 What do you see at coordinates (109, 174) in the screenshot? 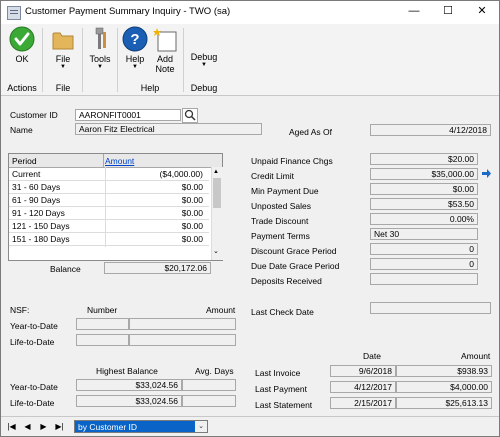
I see `aging-row: Current ($4,000.00)` at bounding box center [109, 174].